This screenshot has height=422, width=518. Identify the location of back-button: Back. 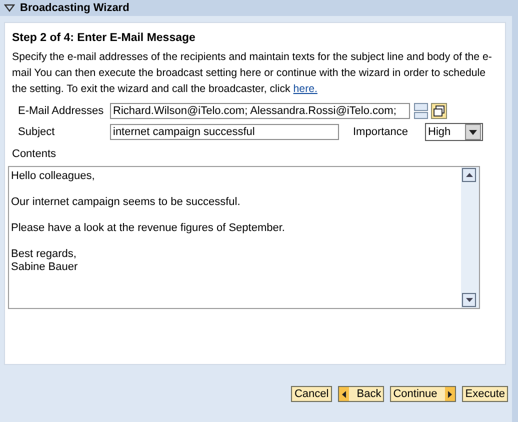
(361, 394).